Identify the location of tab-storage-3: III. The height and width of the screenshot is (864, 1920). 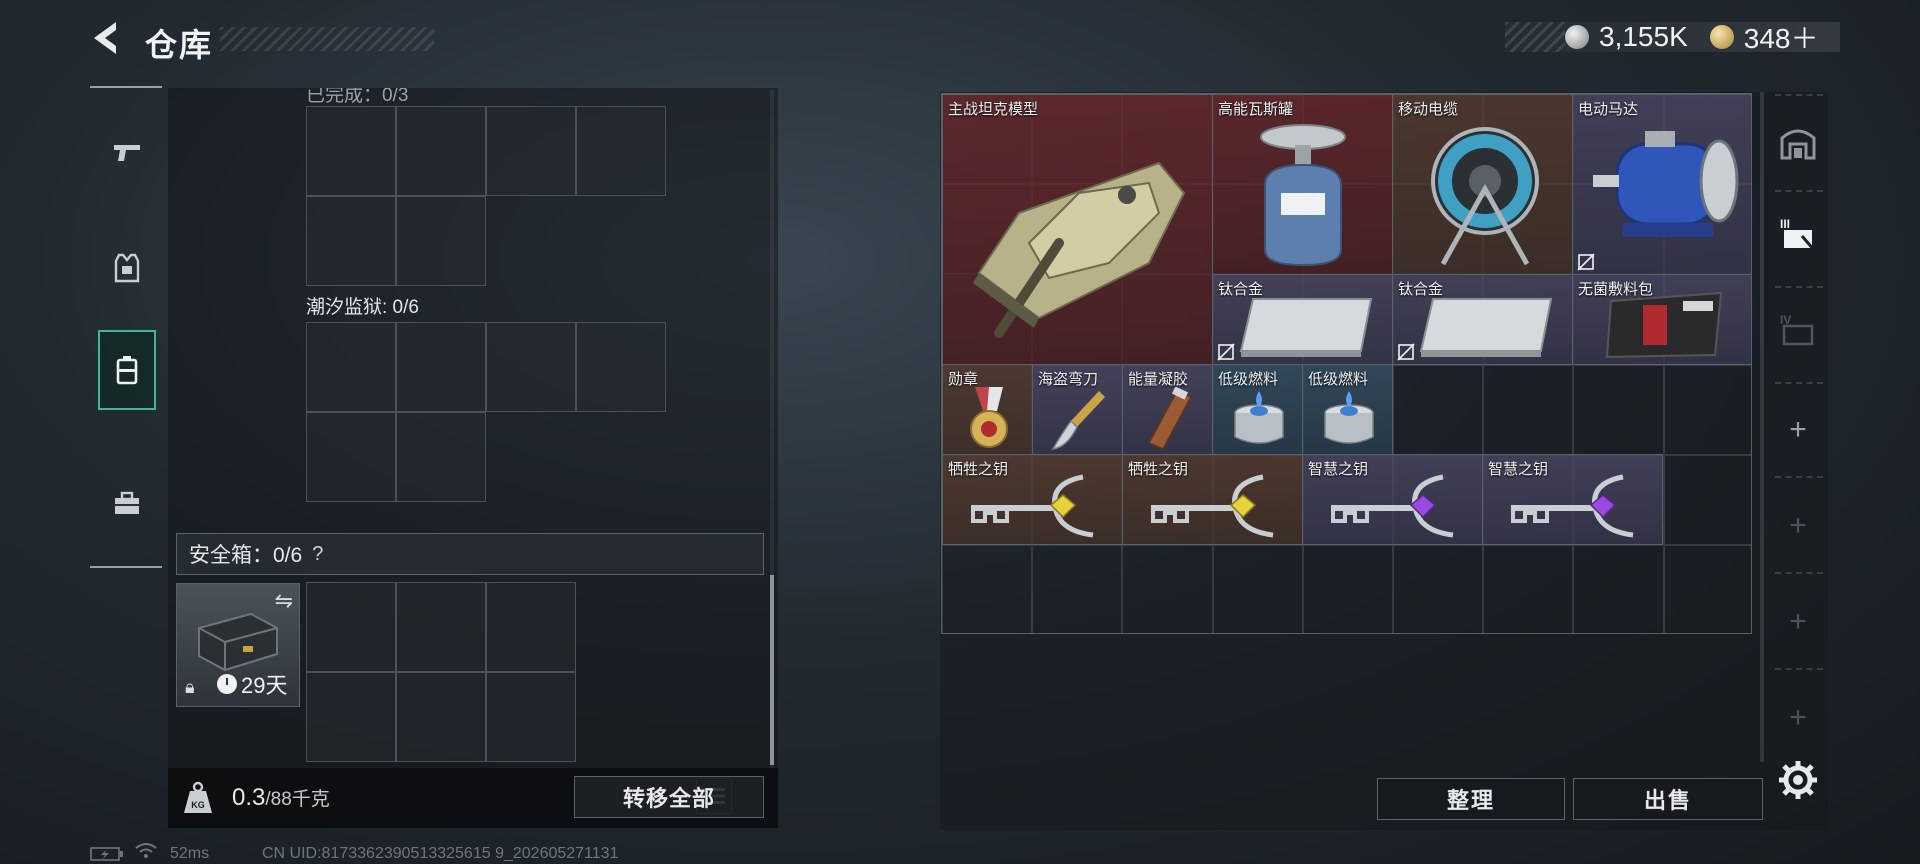
(1798, 234).